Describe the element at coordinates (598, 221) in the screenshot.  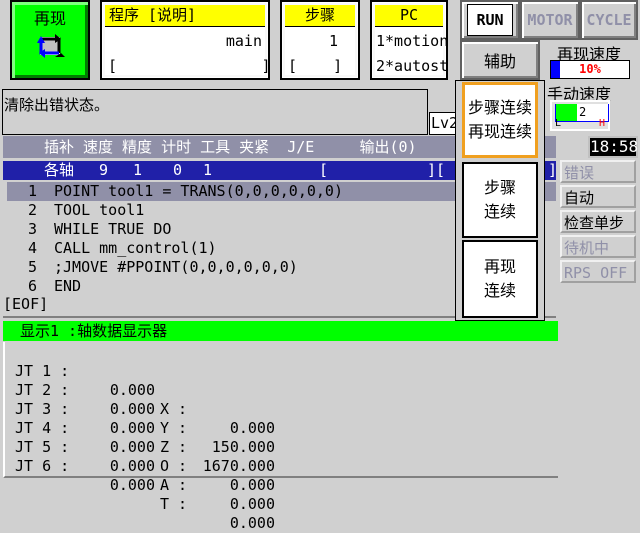
I see `status-item: 检查单步` at that location.